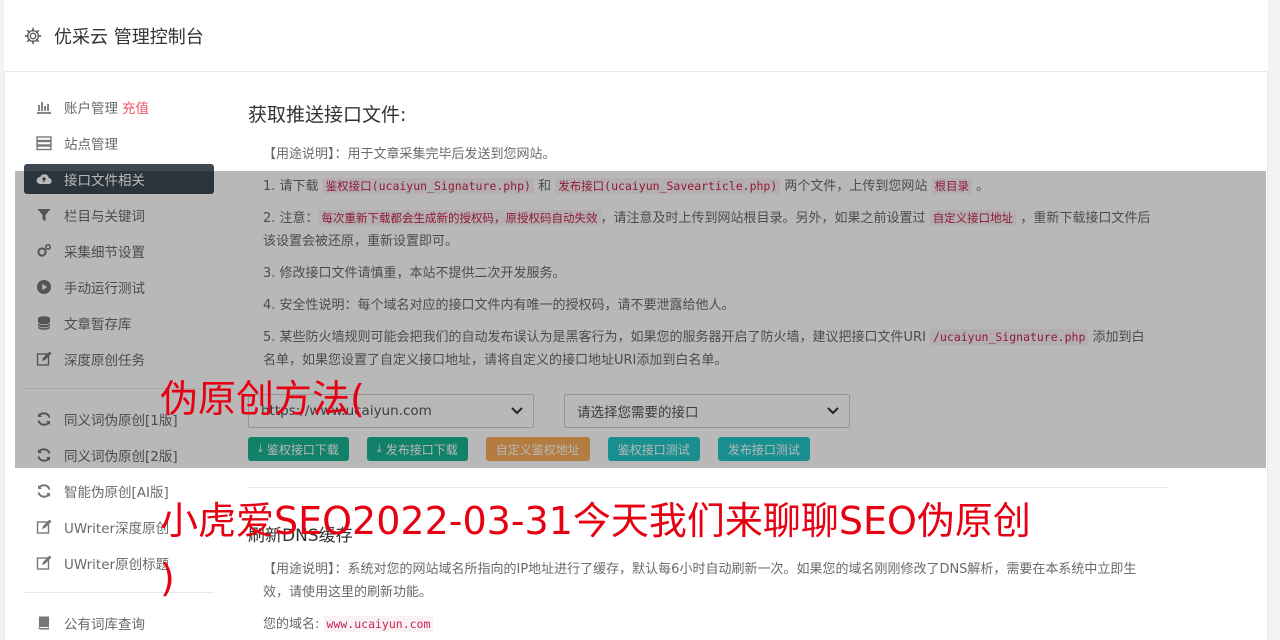 This screenshot has height=640, width=1280. Describe the element at coordinates (43, 623) in the screenshot. I see `book-icon` at that location.